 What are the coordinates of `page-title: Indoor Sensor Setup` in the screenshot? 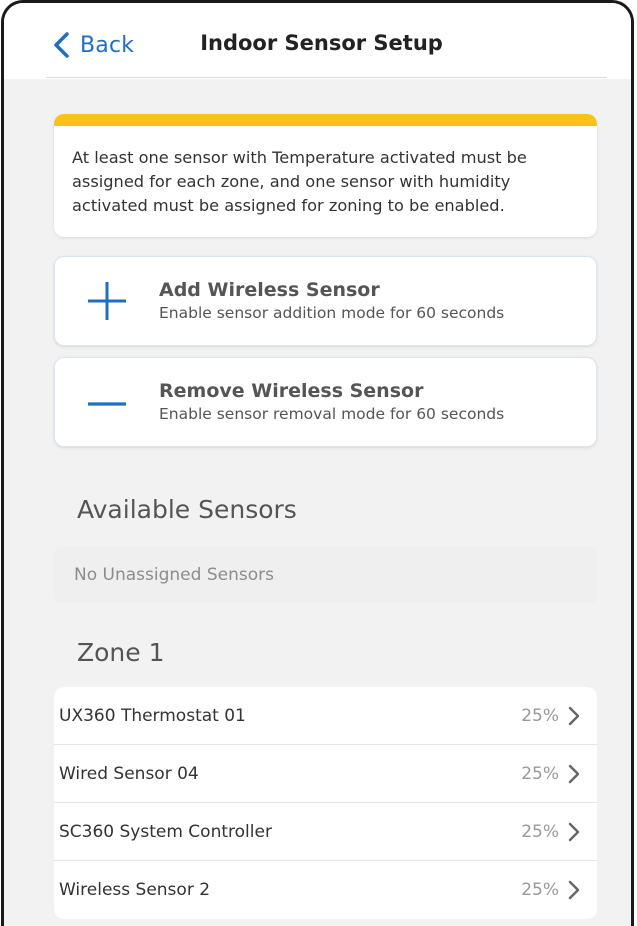 It's located at (321, 43).